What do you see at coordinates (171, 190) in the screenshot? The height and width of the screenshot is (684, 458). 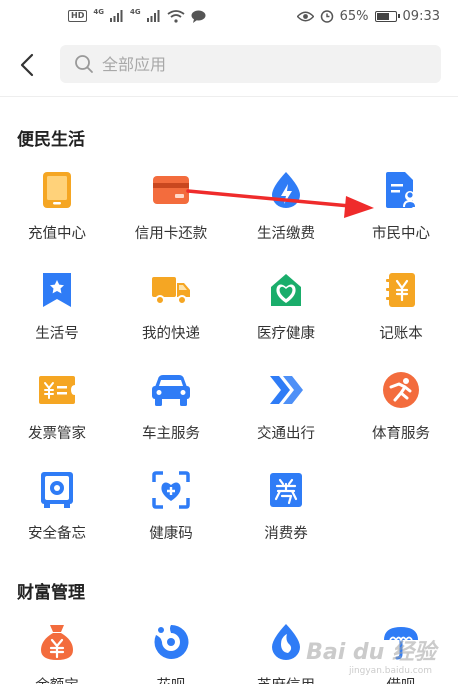 I see `credit-card-icon` at bounding box center [171, 190].